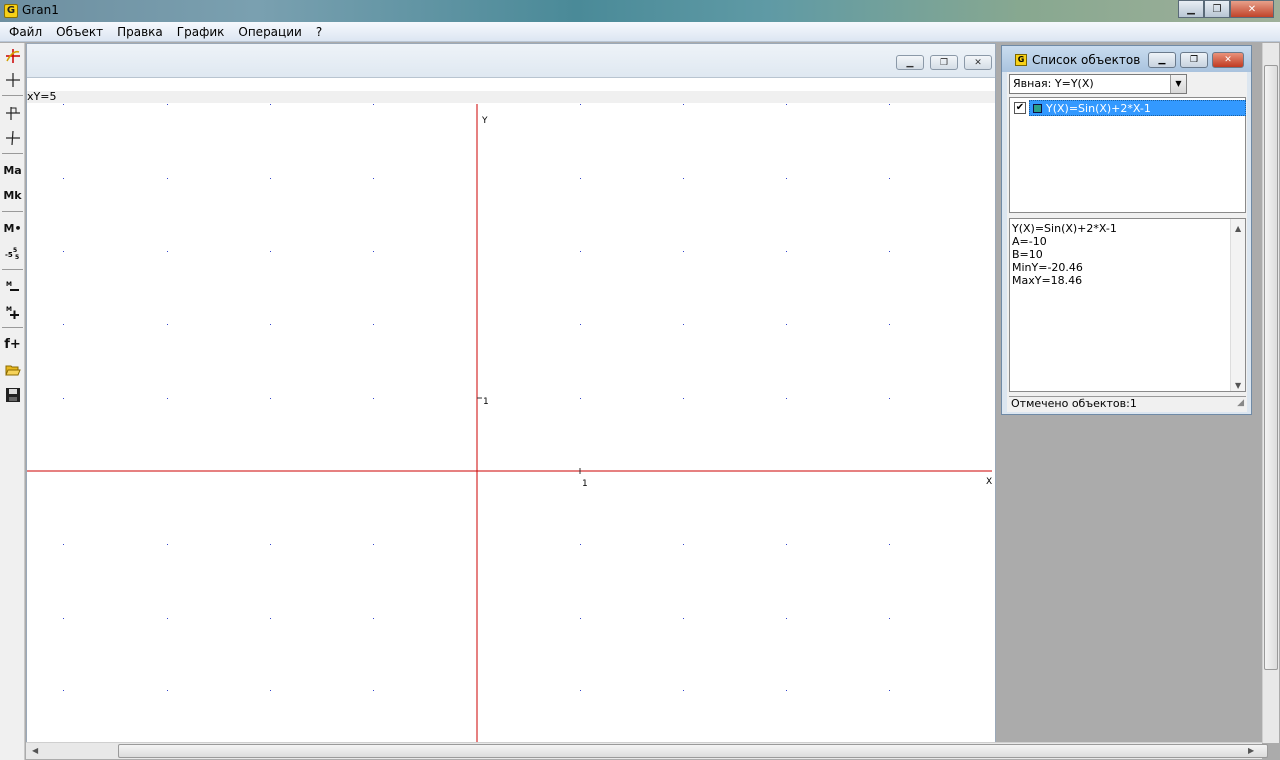  What do you see at coordinates (978, 62) in the screenshot?
I see `graph-close-button: ✕` at bounding box center [978, 62].